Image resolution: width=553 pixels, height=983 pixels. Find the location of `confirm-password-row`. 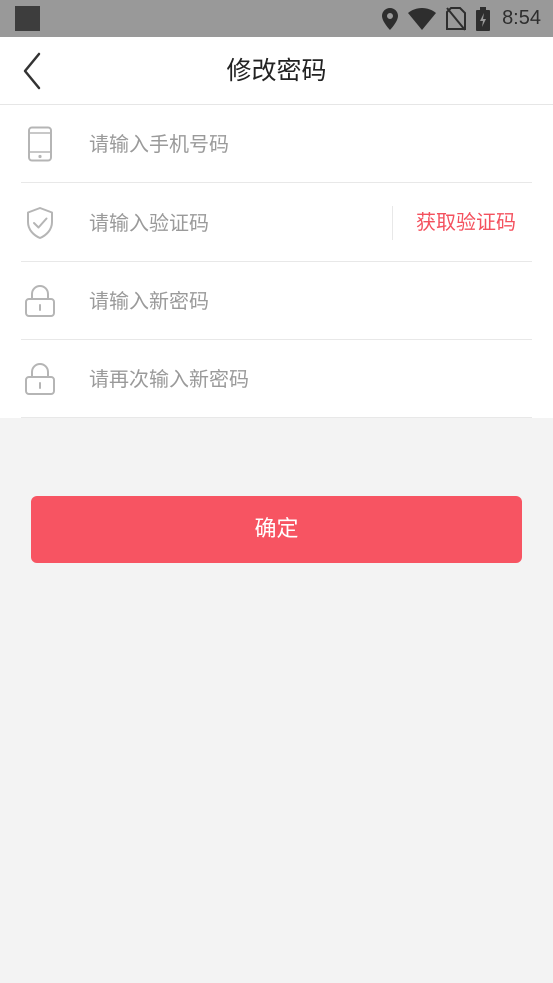

confirm-password-row is located at coordinates (276, 379).